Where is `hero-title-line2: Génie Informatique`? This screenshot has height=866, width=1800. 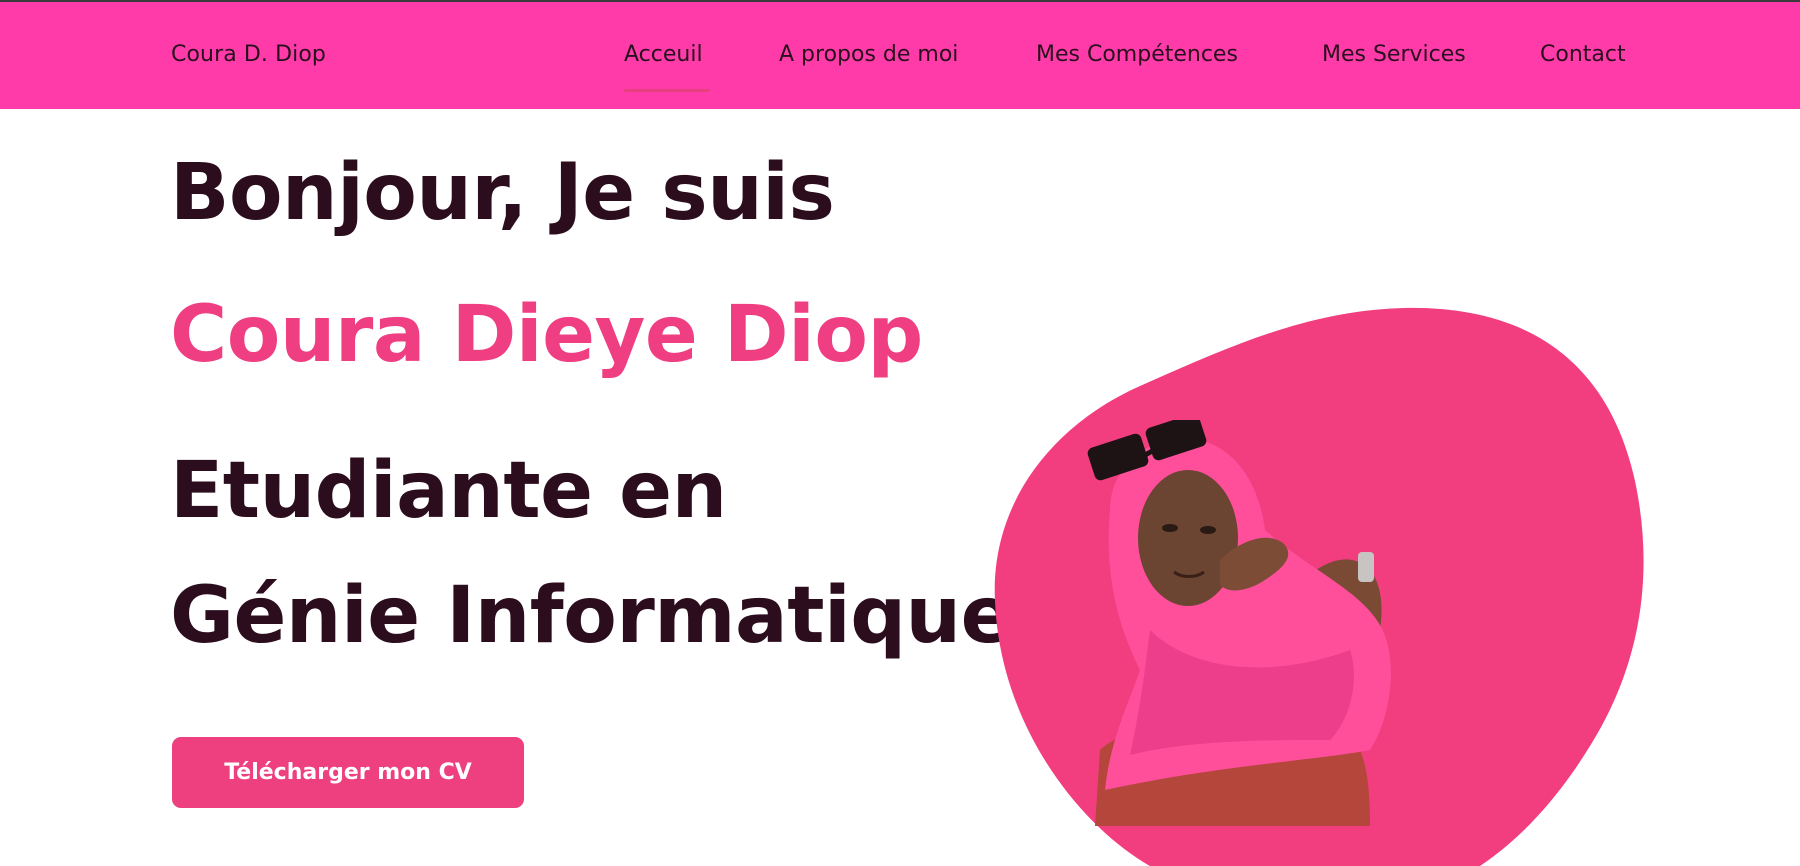
hero-title-line2: Génie Informatique is located at coordinates (591, 616).